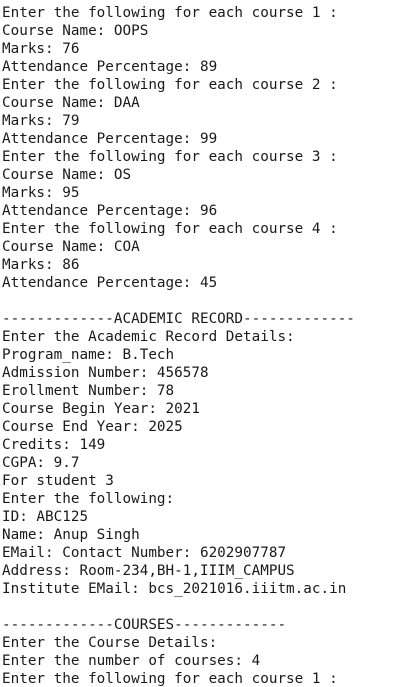  What do you see at coordinates (41, 463) in the screenshot?
I see `terminal-line: CGPA: 9.7` at bounding box center [41, 463].